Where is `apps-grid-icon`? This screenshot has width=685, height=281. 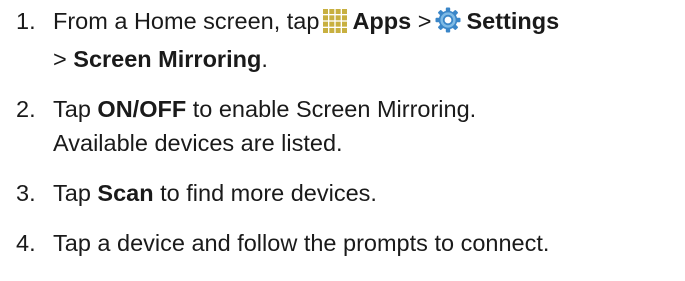 apps-grid-icon is located at coordinates (335, 25).